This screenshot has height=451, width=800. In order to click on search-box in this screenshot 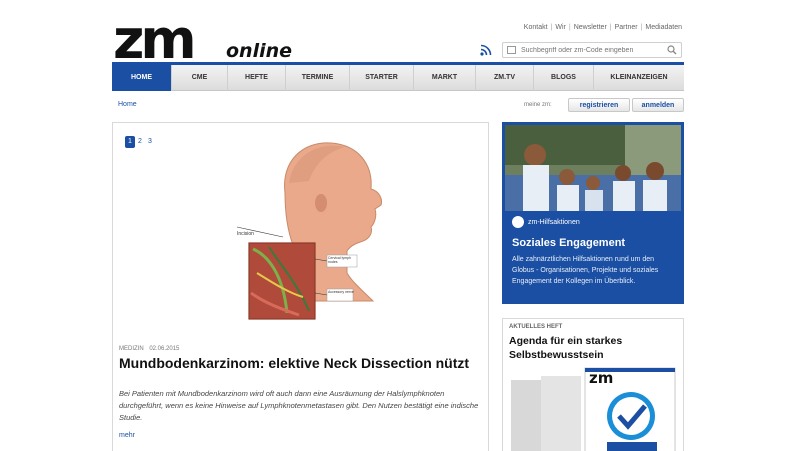, I will do `click(592, 50)`.